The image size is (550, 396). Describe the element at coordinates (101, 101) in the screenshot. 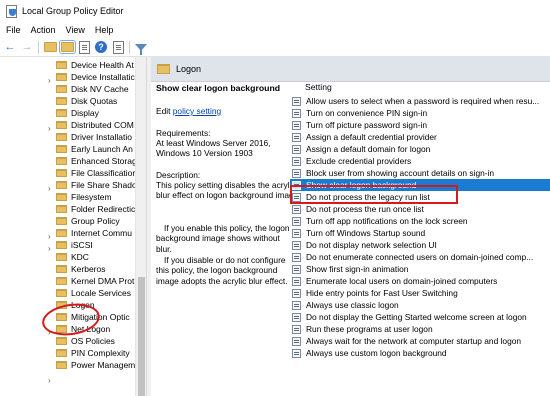

I see `tree-item-disk-quotas: Disk Quotas` at that location.